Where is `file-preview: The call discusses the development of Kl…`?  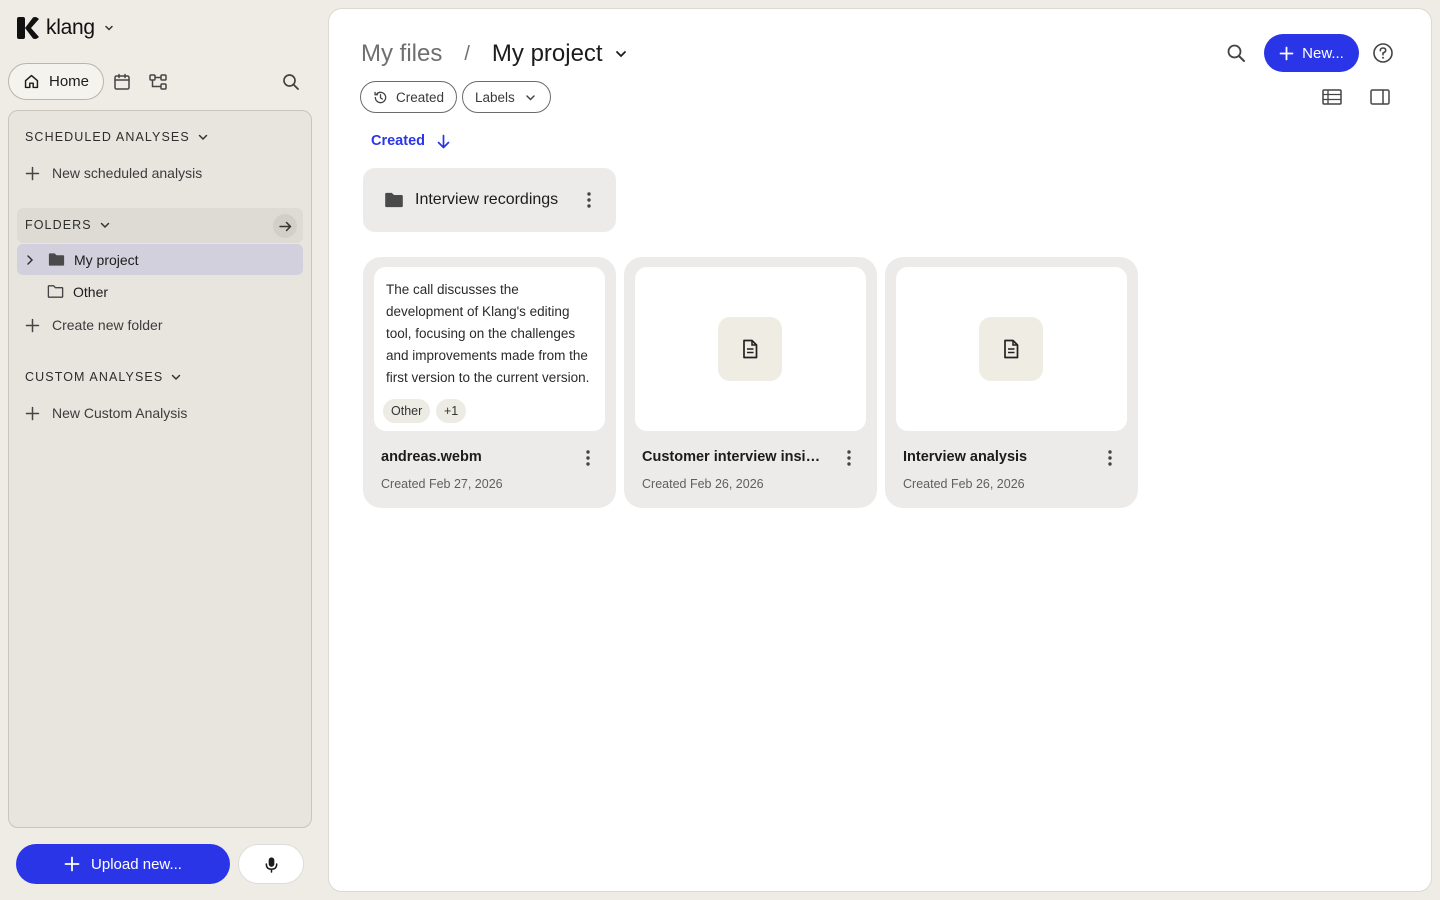 file-preview: The call discusses the development of Kl… is located at coordinates (489, 349).